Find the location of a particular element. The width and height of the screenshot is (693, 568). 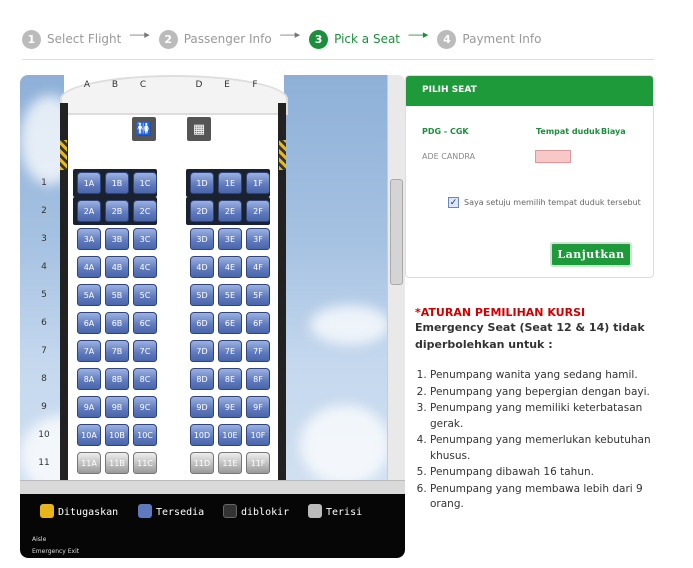

blocked-seat-icon is located at coordinates (230, 511).